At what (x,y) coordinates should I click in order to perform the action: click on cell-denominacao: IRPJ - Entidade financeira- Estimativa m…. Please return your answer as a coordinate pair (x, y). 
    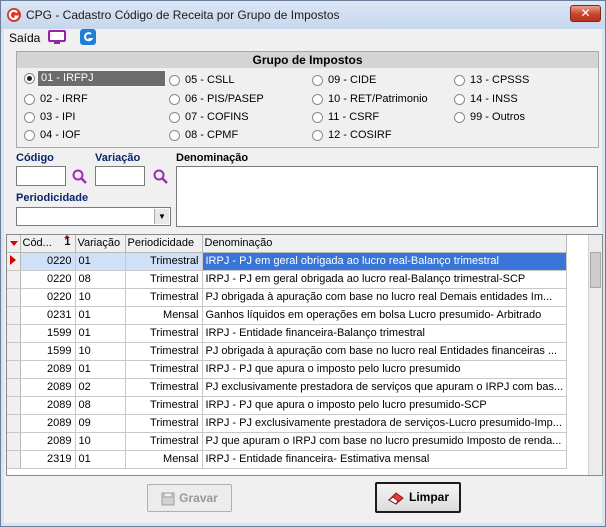
    Looking at the image, I should click on (385, 459).